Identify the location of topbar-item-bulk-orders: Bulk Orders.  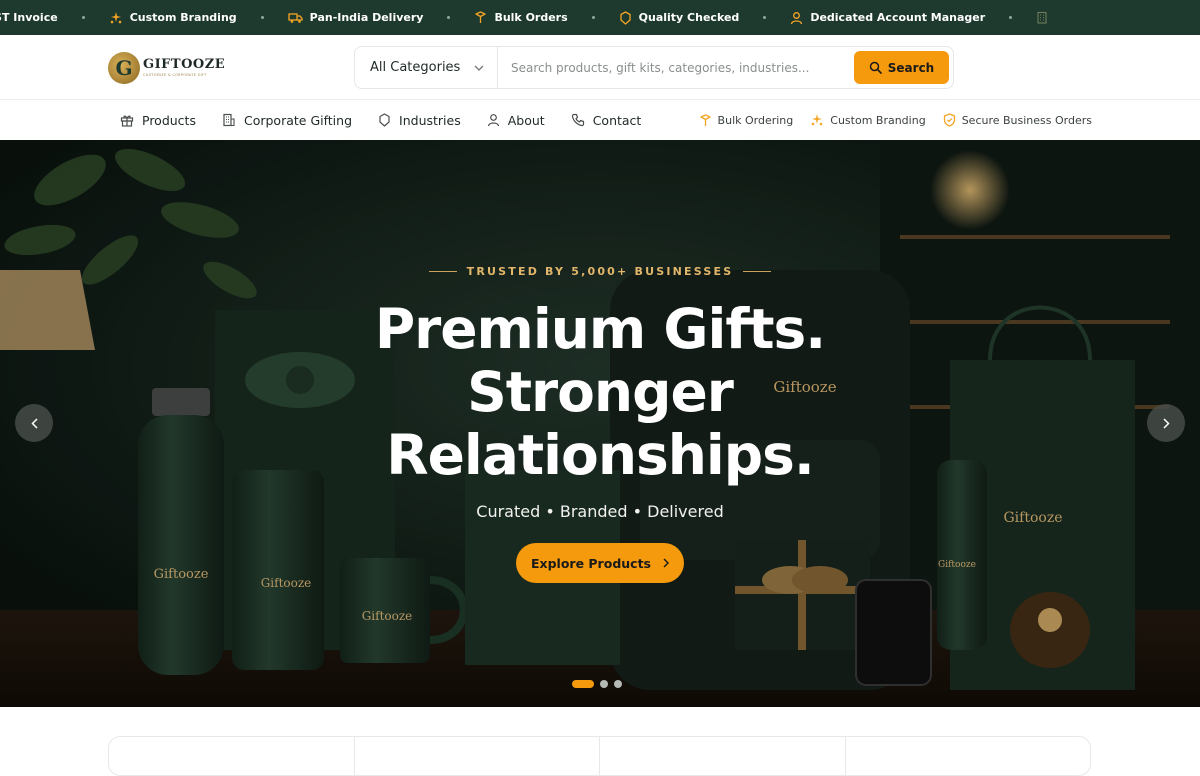
(521, 17).